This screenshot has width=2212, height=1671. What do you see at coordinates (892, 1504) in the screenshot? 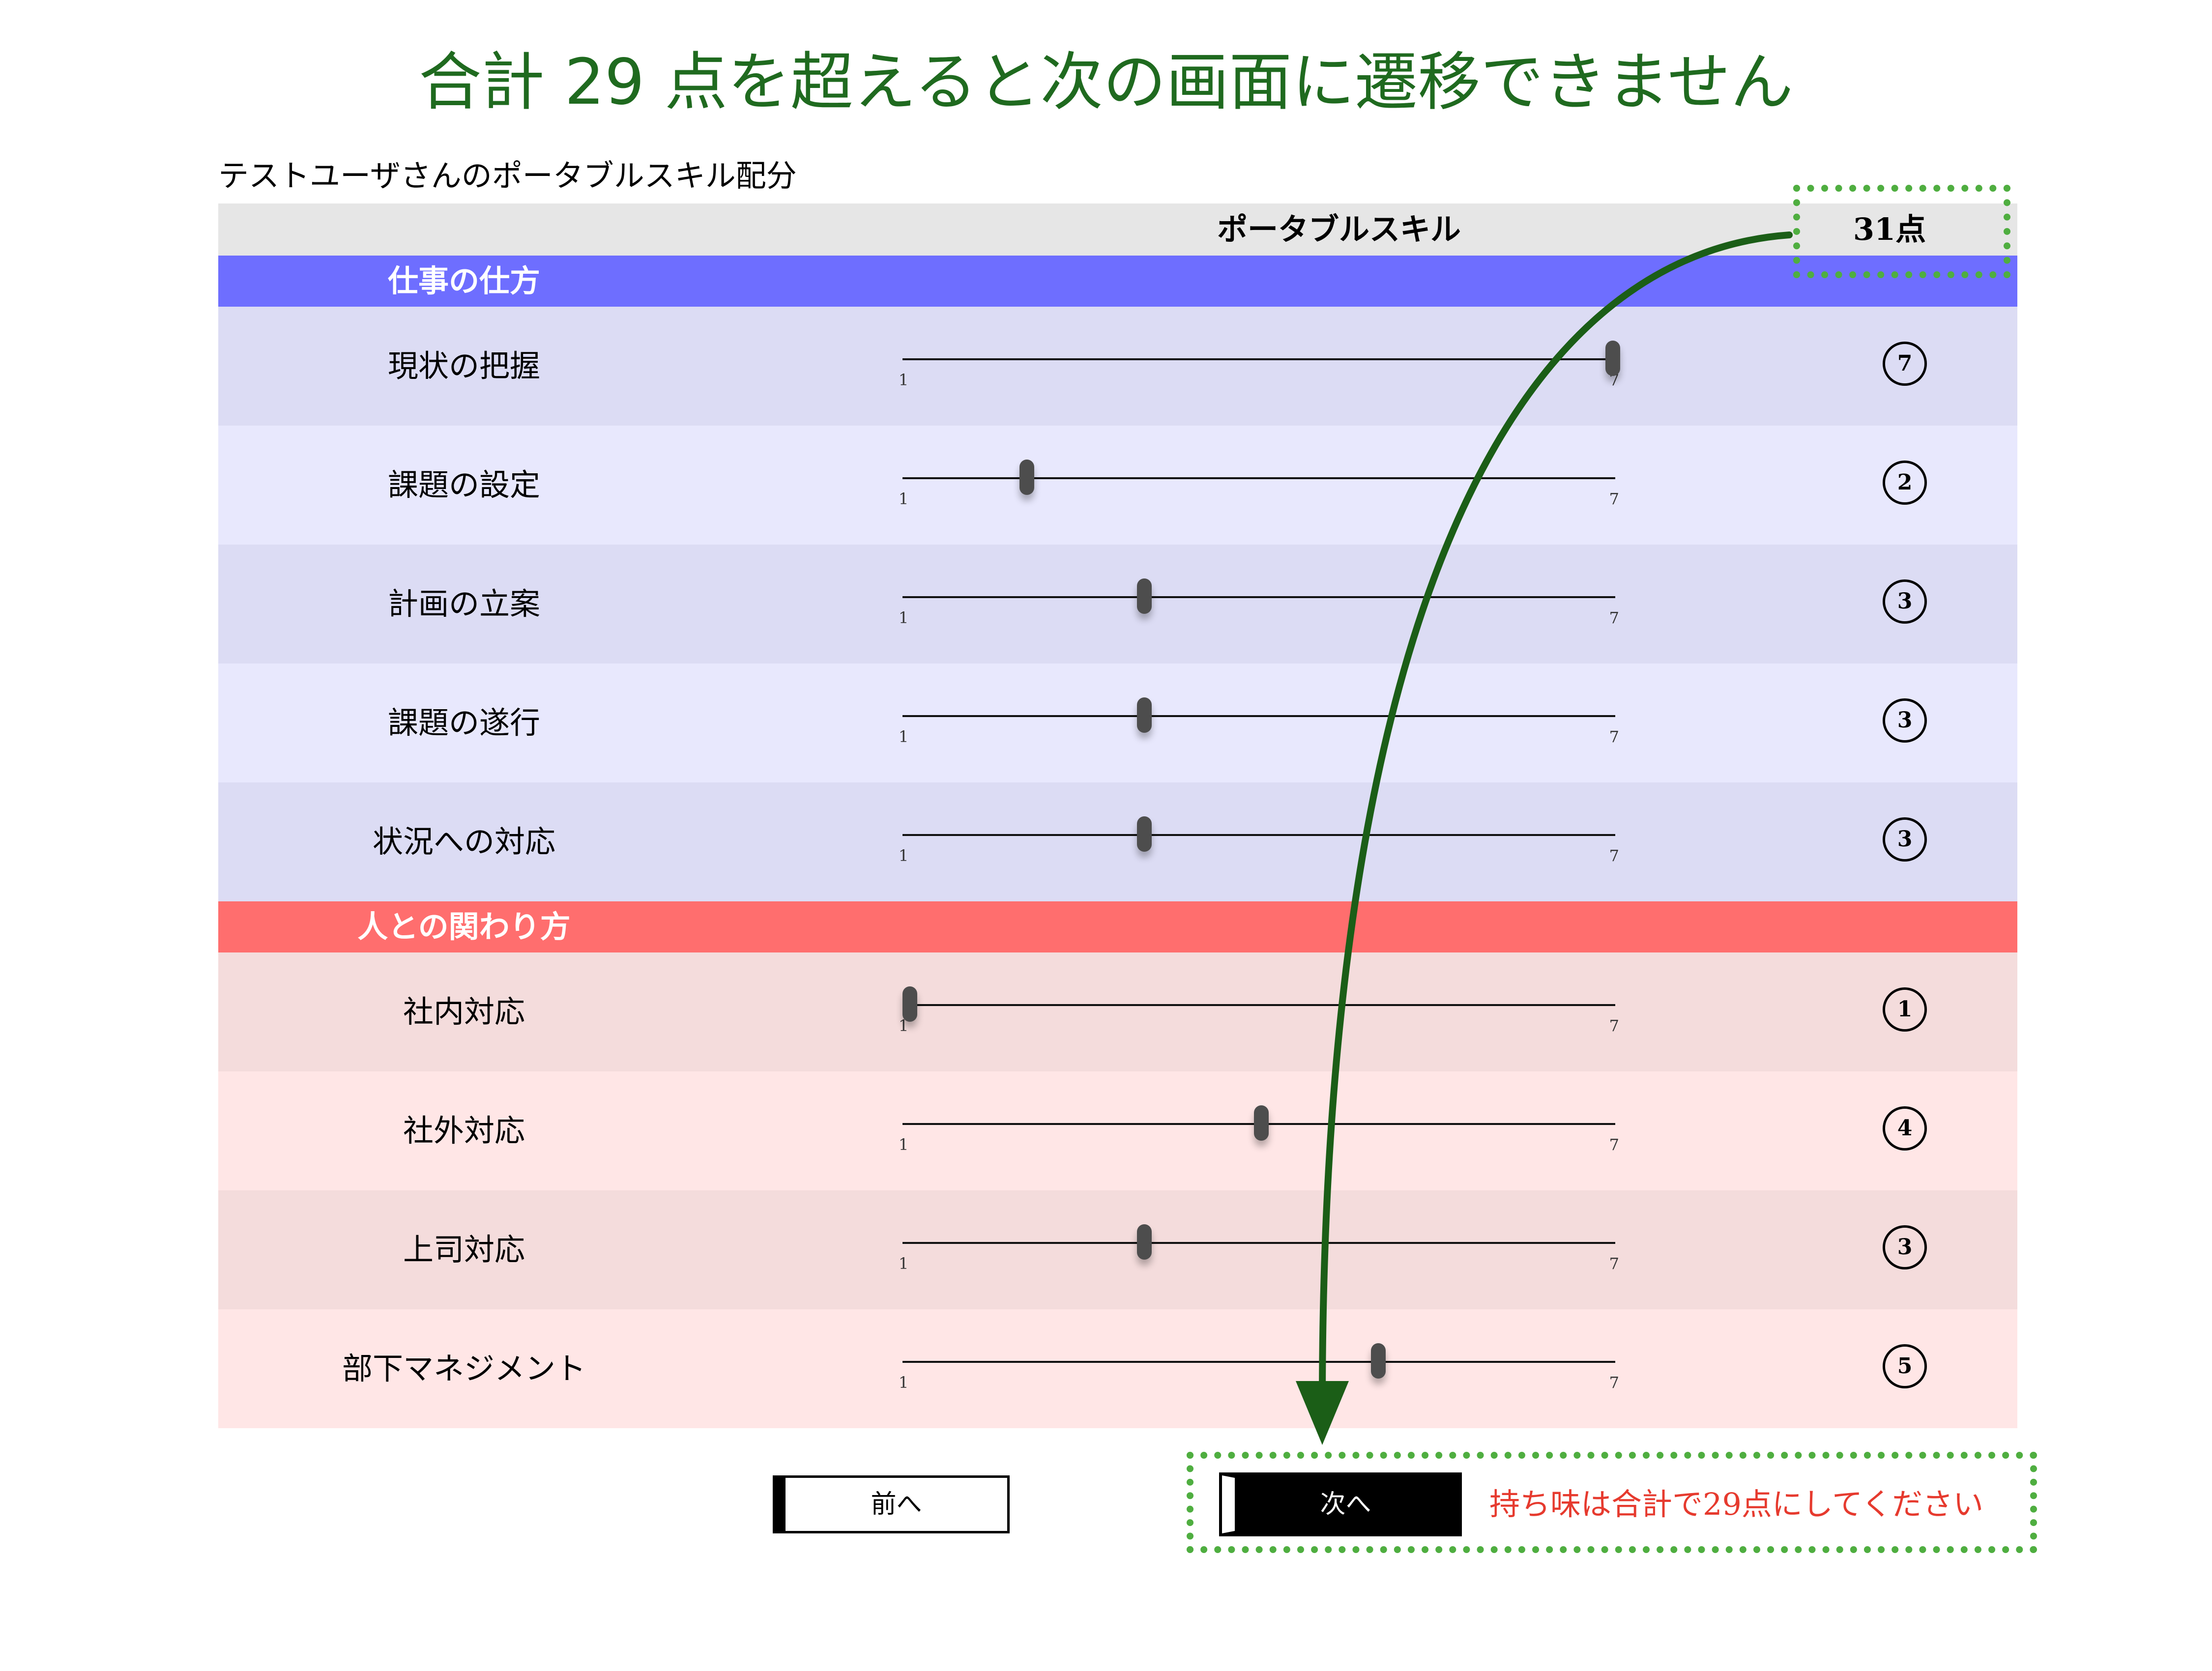
I see `prev-button: 前へ` at bounding box center [892, 1504].